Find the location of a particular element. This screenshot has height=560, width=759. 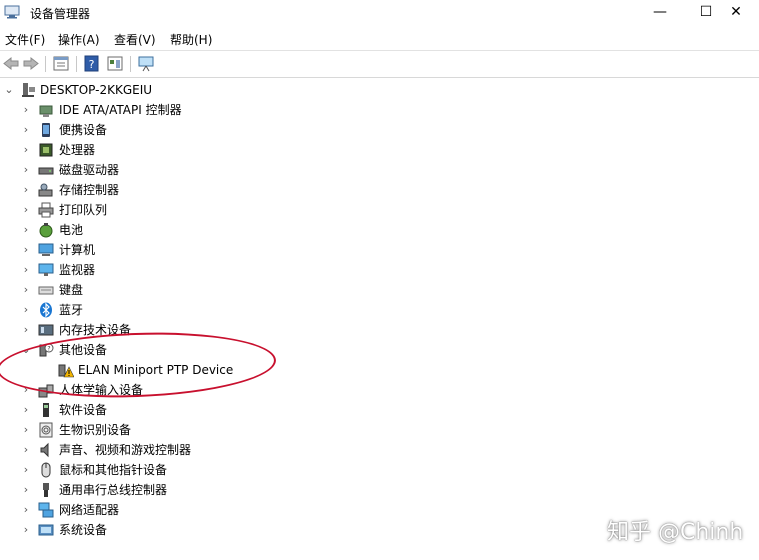

tree-item-label: 打印队列 is located at coordinates (83, 210).